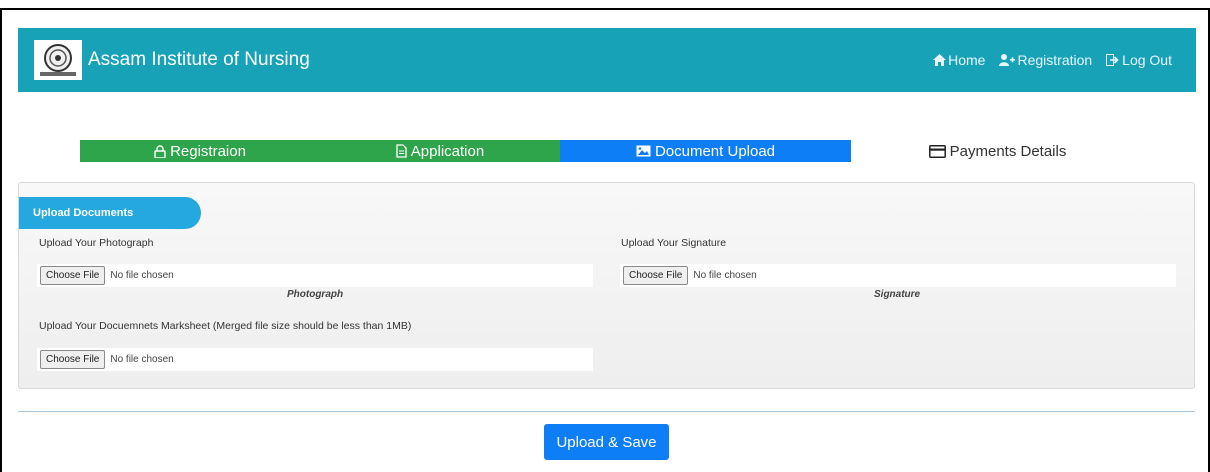 The width and height of the screenshot is (1210, 472). I want to click on nav-home: Home, so click(959, 60).